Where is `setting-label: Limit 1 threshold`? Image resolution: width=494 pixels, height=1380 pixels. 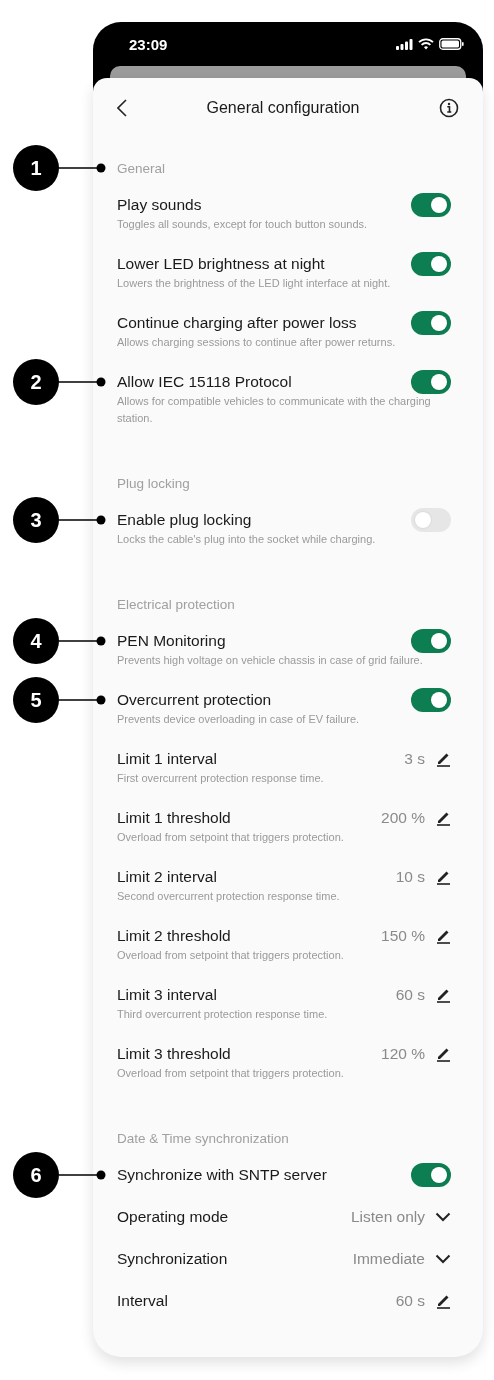
setting-label: Limit 1 threshold is located at coordinates (174, 818).